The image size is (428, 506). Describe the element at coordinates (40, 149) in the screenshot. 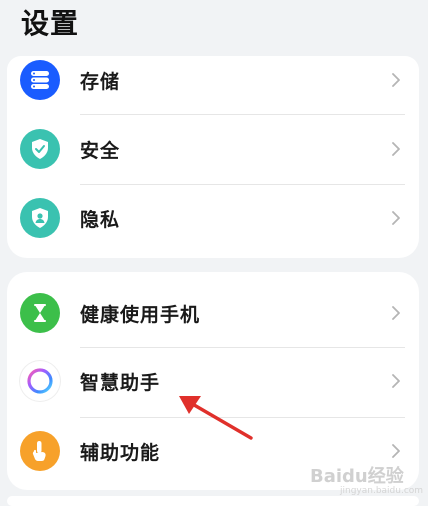

I see `shield-check-icon` at that location.